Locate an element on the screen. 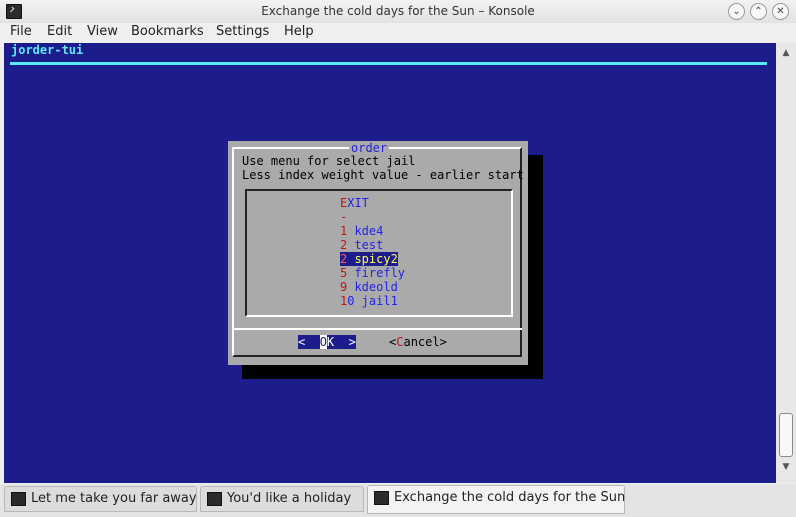 This screenshot has height=517, width=796. terminal-header: jorder-tui is located at coordinates (47, 50).